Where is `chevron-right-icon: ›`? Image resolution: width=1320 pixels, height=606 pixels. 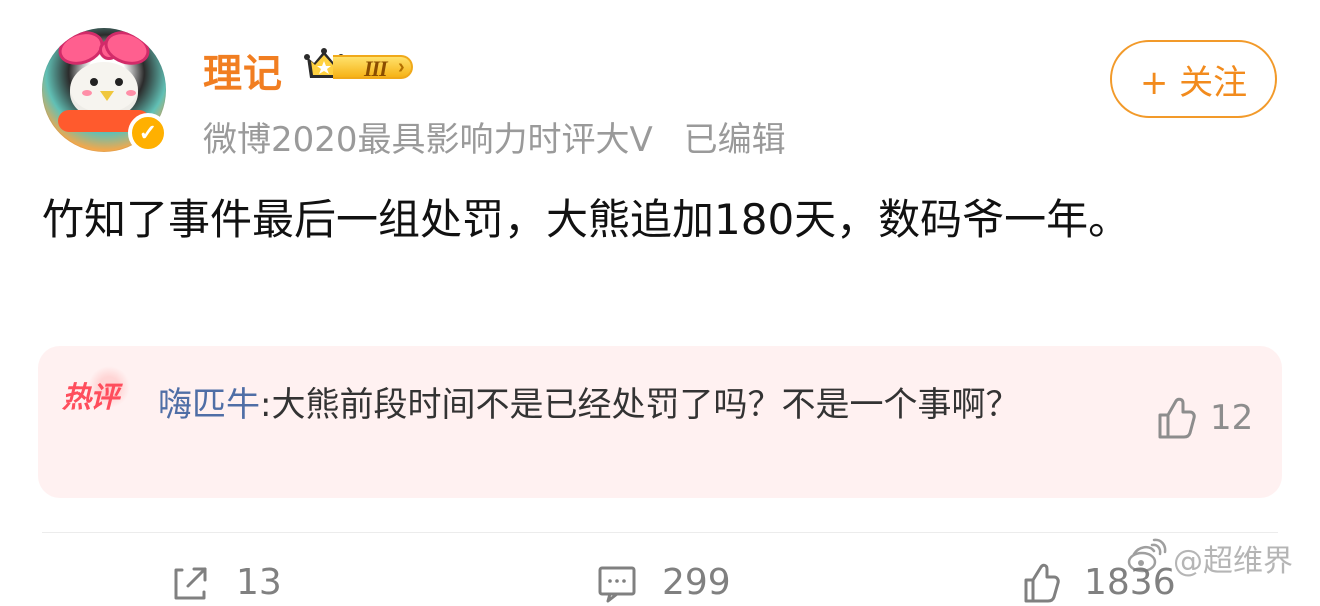
chevron-right-icon: › is located at coordinates (401, 67).